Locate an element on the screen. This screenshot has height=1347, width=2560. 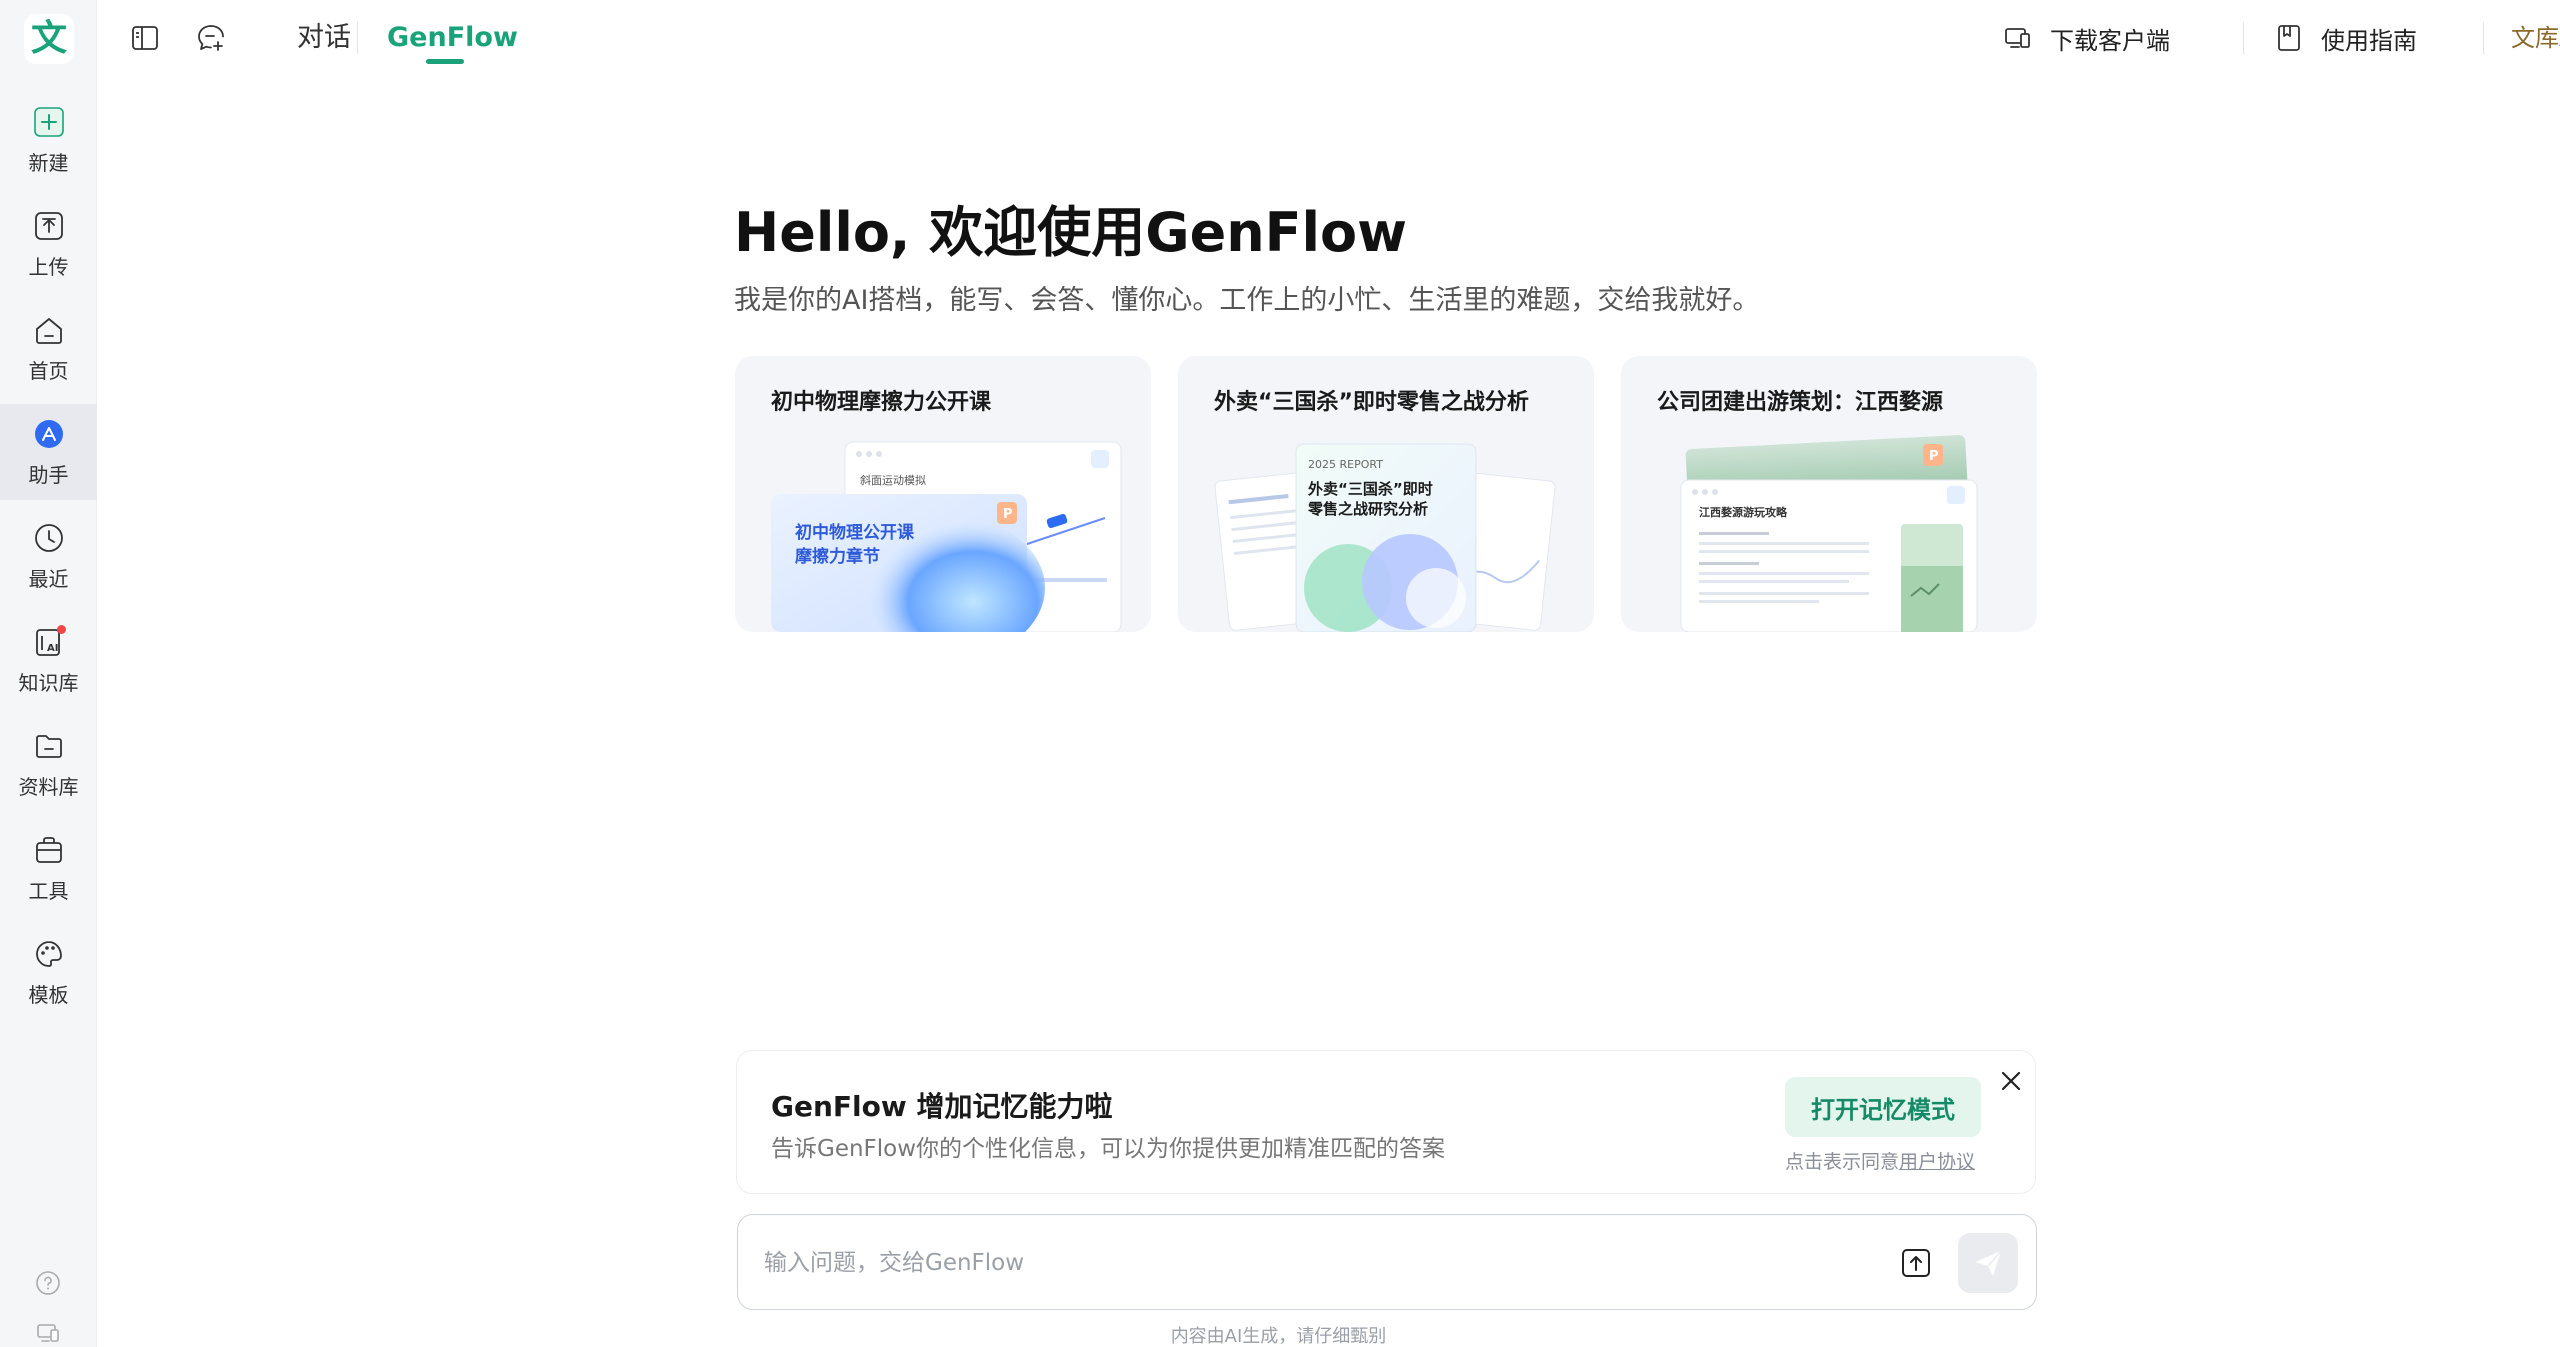
agreement-prefix: 点击表示同意 is located at coordinates (1842, 1162).